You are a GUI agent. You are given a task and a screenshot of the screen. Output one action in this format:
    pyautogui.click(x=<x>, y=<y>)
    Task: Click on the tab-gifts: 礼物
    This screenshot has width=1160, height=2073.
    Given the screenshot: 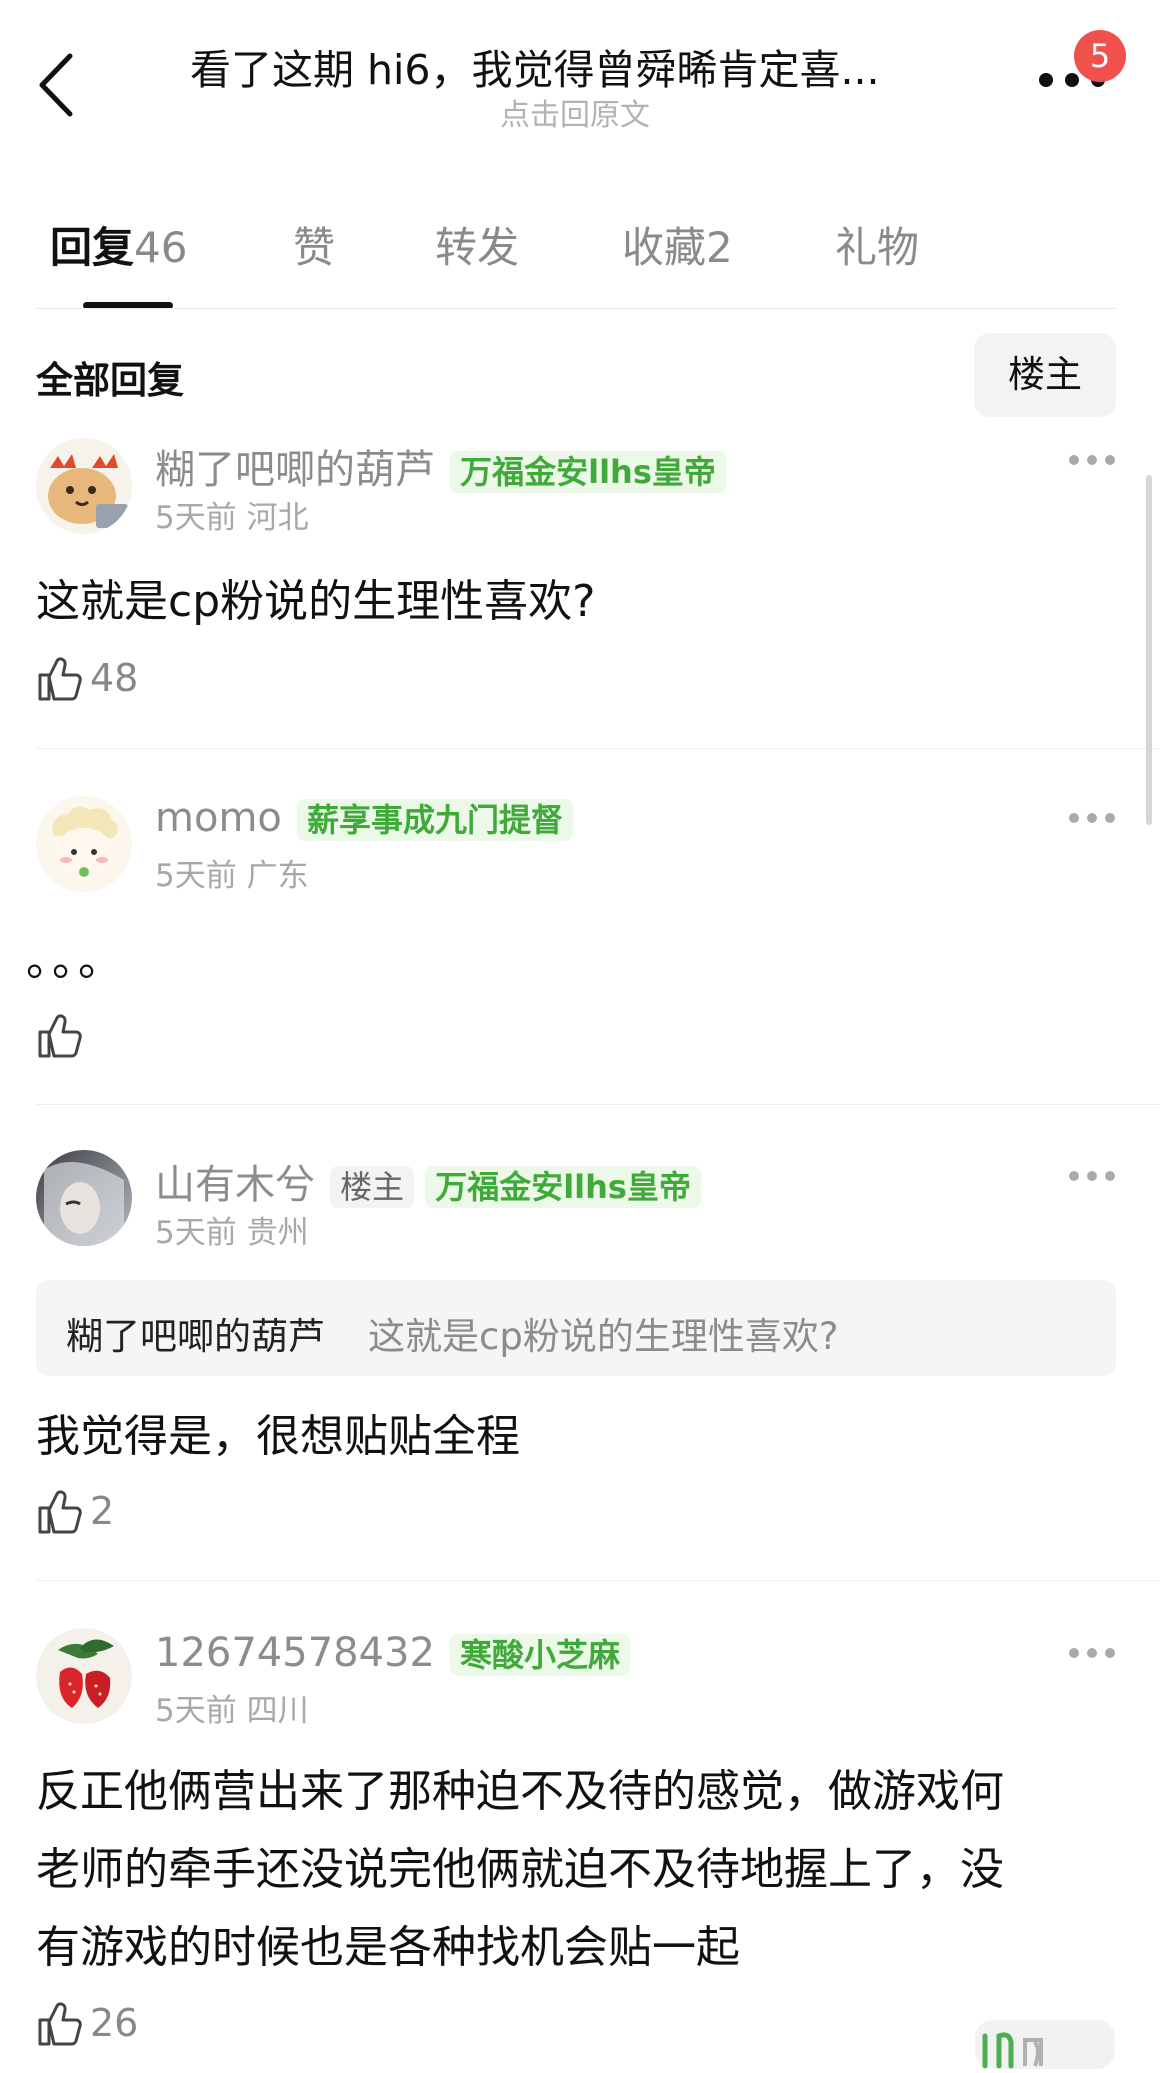 What is the action you would take?
    pyautogui.click(x=877, y=244)
    